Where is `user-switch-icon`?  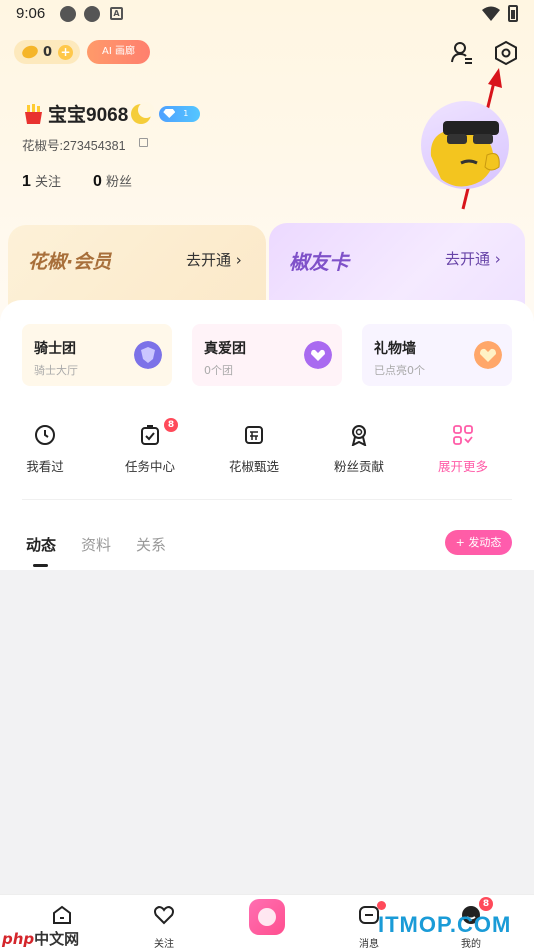
user-switch-icon is located at coordinates (462, 53).